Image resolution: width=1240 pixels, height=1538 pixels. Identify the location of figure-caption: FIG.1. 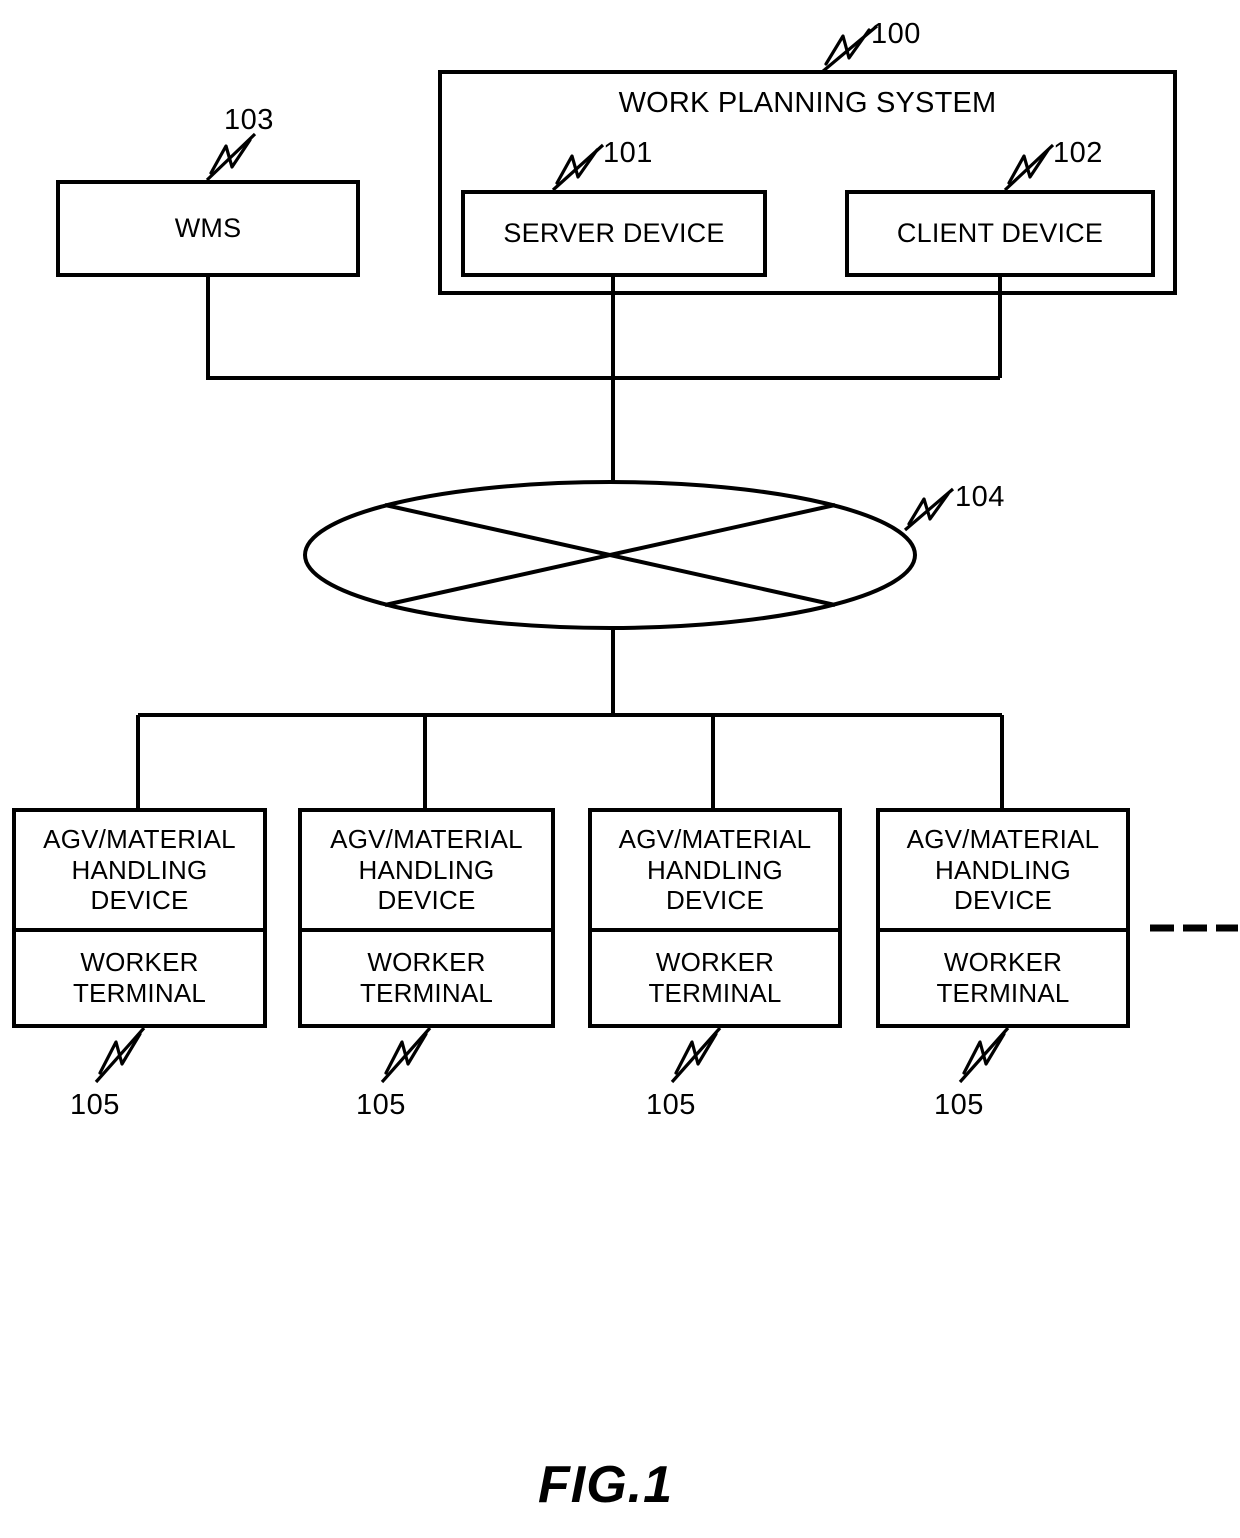
(606, 1485).